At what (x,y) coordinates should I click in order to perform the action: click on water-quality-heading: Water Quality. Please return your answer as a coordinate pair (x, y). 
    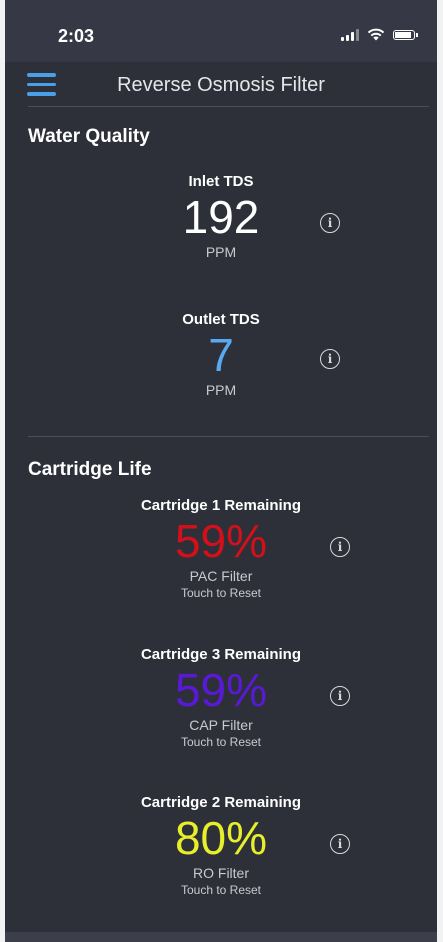
    Looking at the image, I should click on (89, 136).